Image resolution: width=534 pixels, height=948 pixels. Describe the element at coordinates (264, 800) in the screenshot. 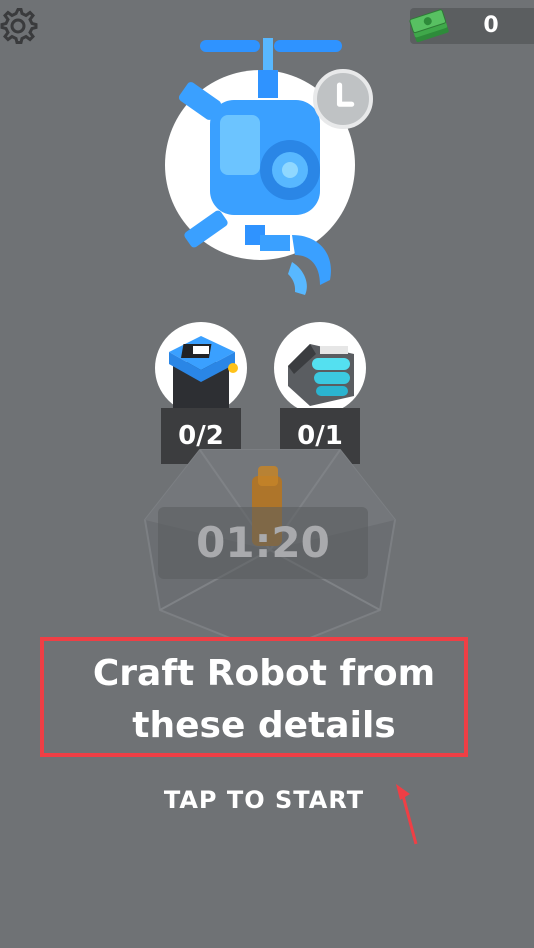

I see `tap-to-start-button: TAP TO START` at that location.